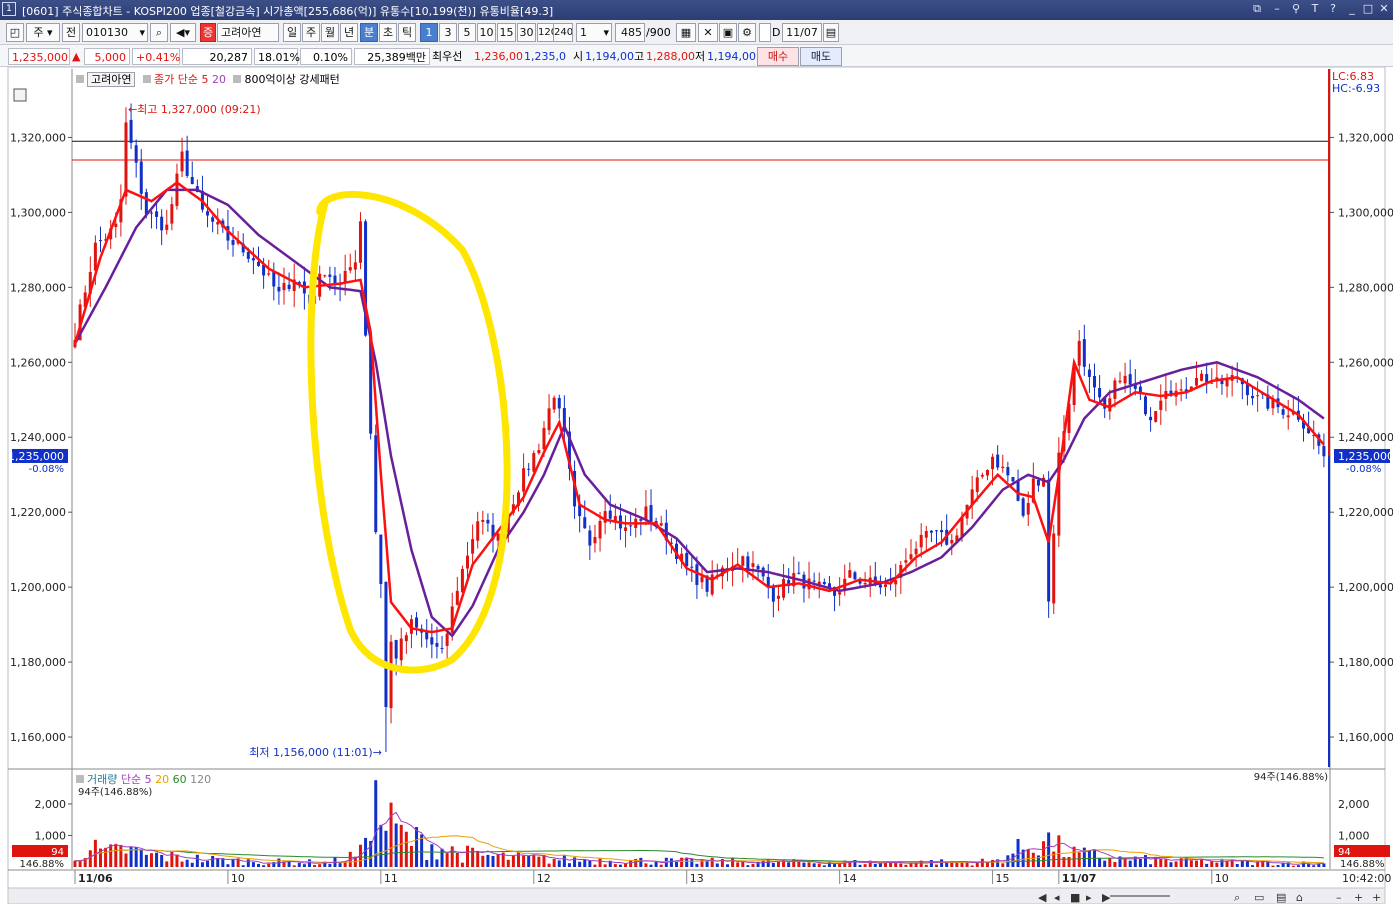  What do you see at coordinates (20, 95) in the screenshot?
I see `chart-tool-icon` at bounding box center [20, 95].